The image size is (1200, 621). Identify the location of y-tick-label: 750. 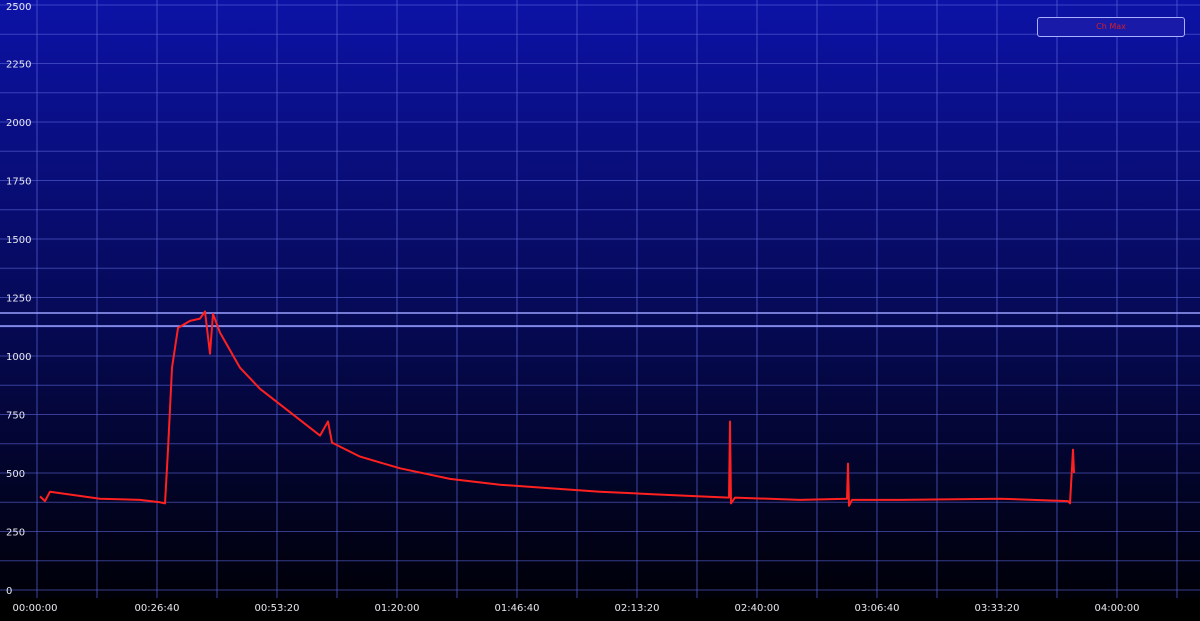
(15, 416).